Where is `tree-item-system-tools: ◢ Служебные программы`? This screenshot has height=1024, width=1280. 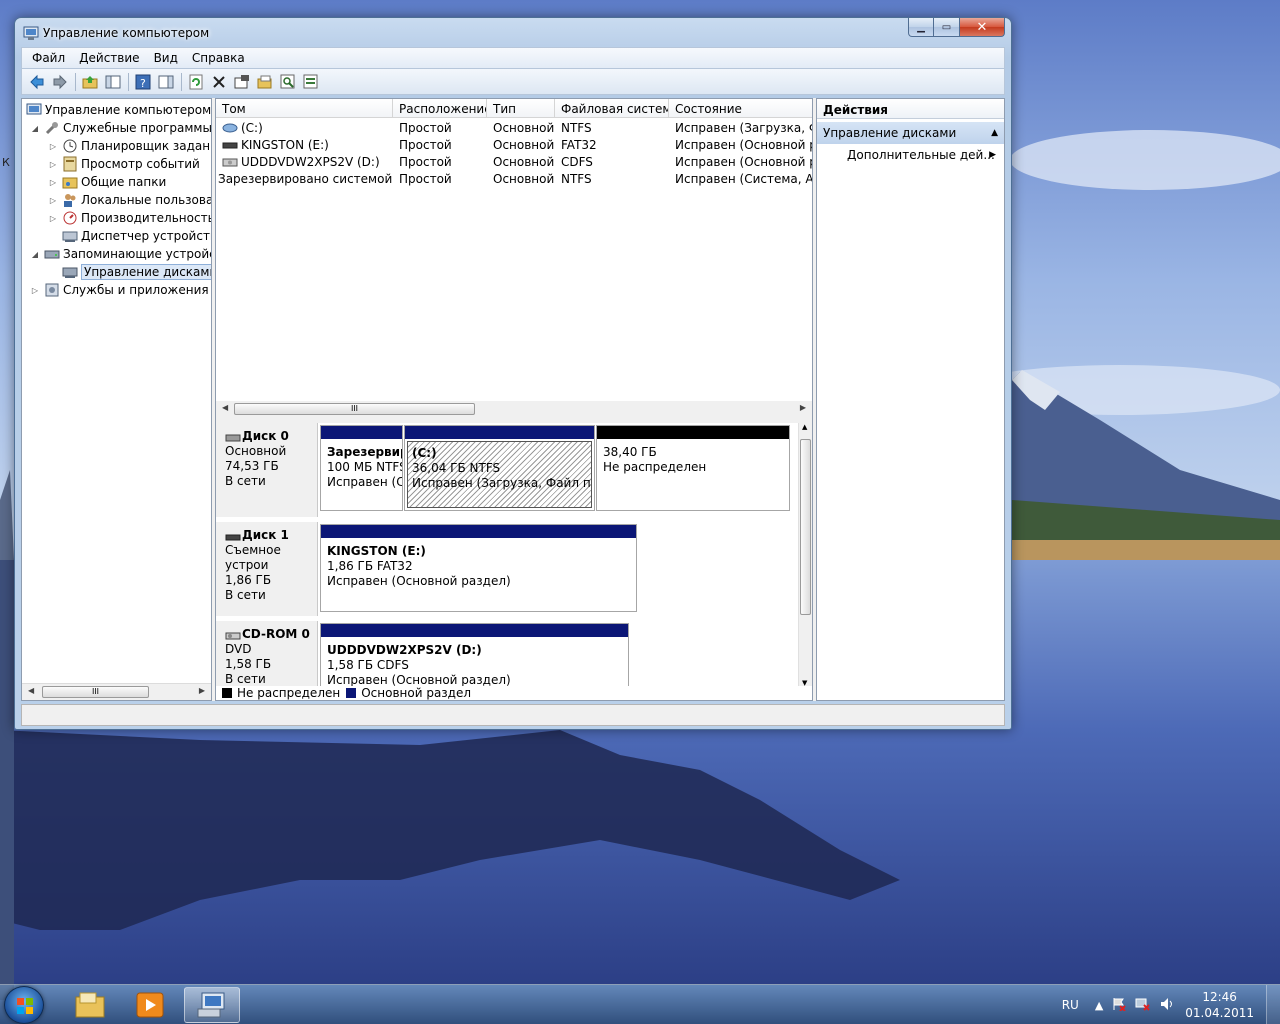 tree-item-system-tools: ◢ Служебные программы is located at coordinates (120, 128).